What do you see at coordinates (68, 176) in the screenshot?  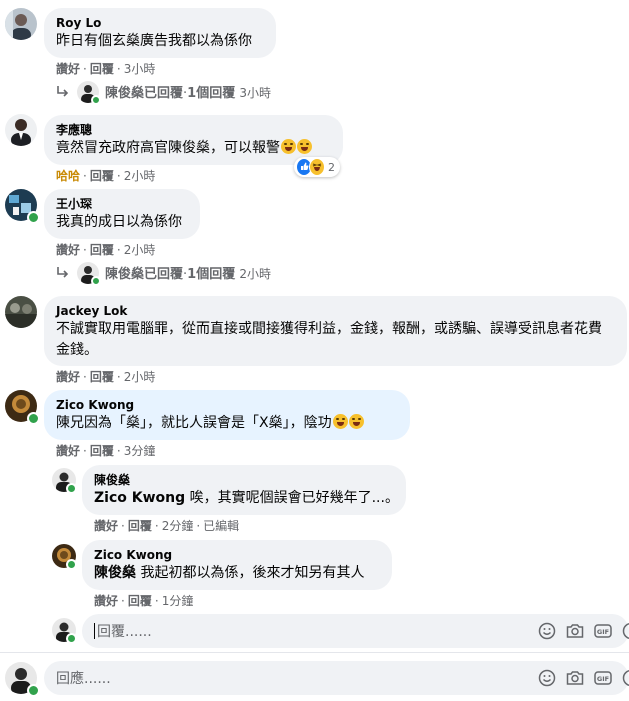 I see `haha-button: 哈哈` at bounding box center [68, 176].